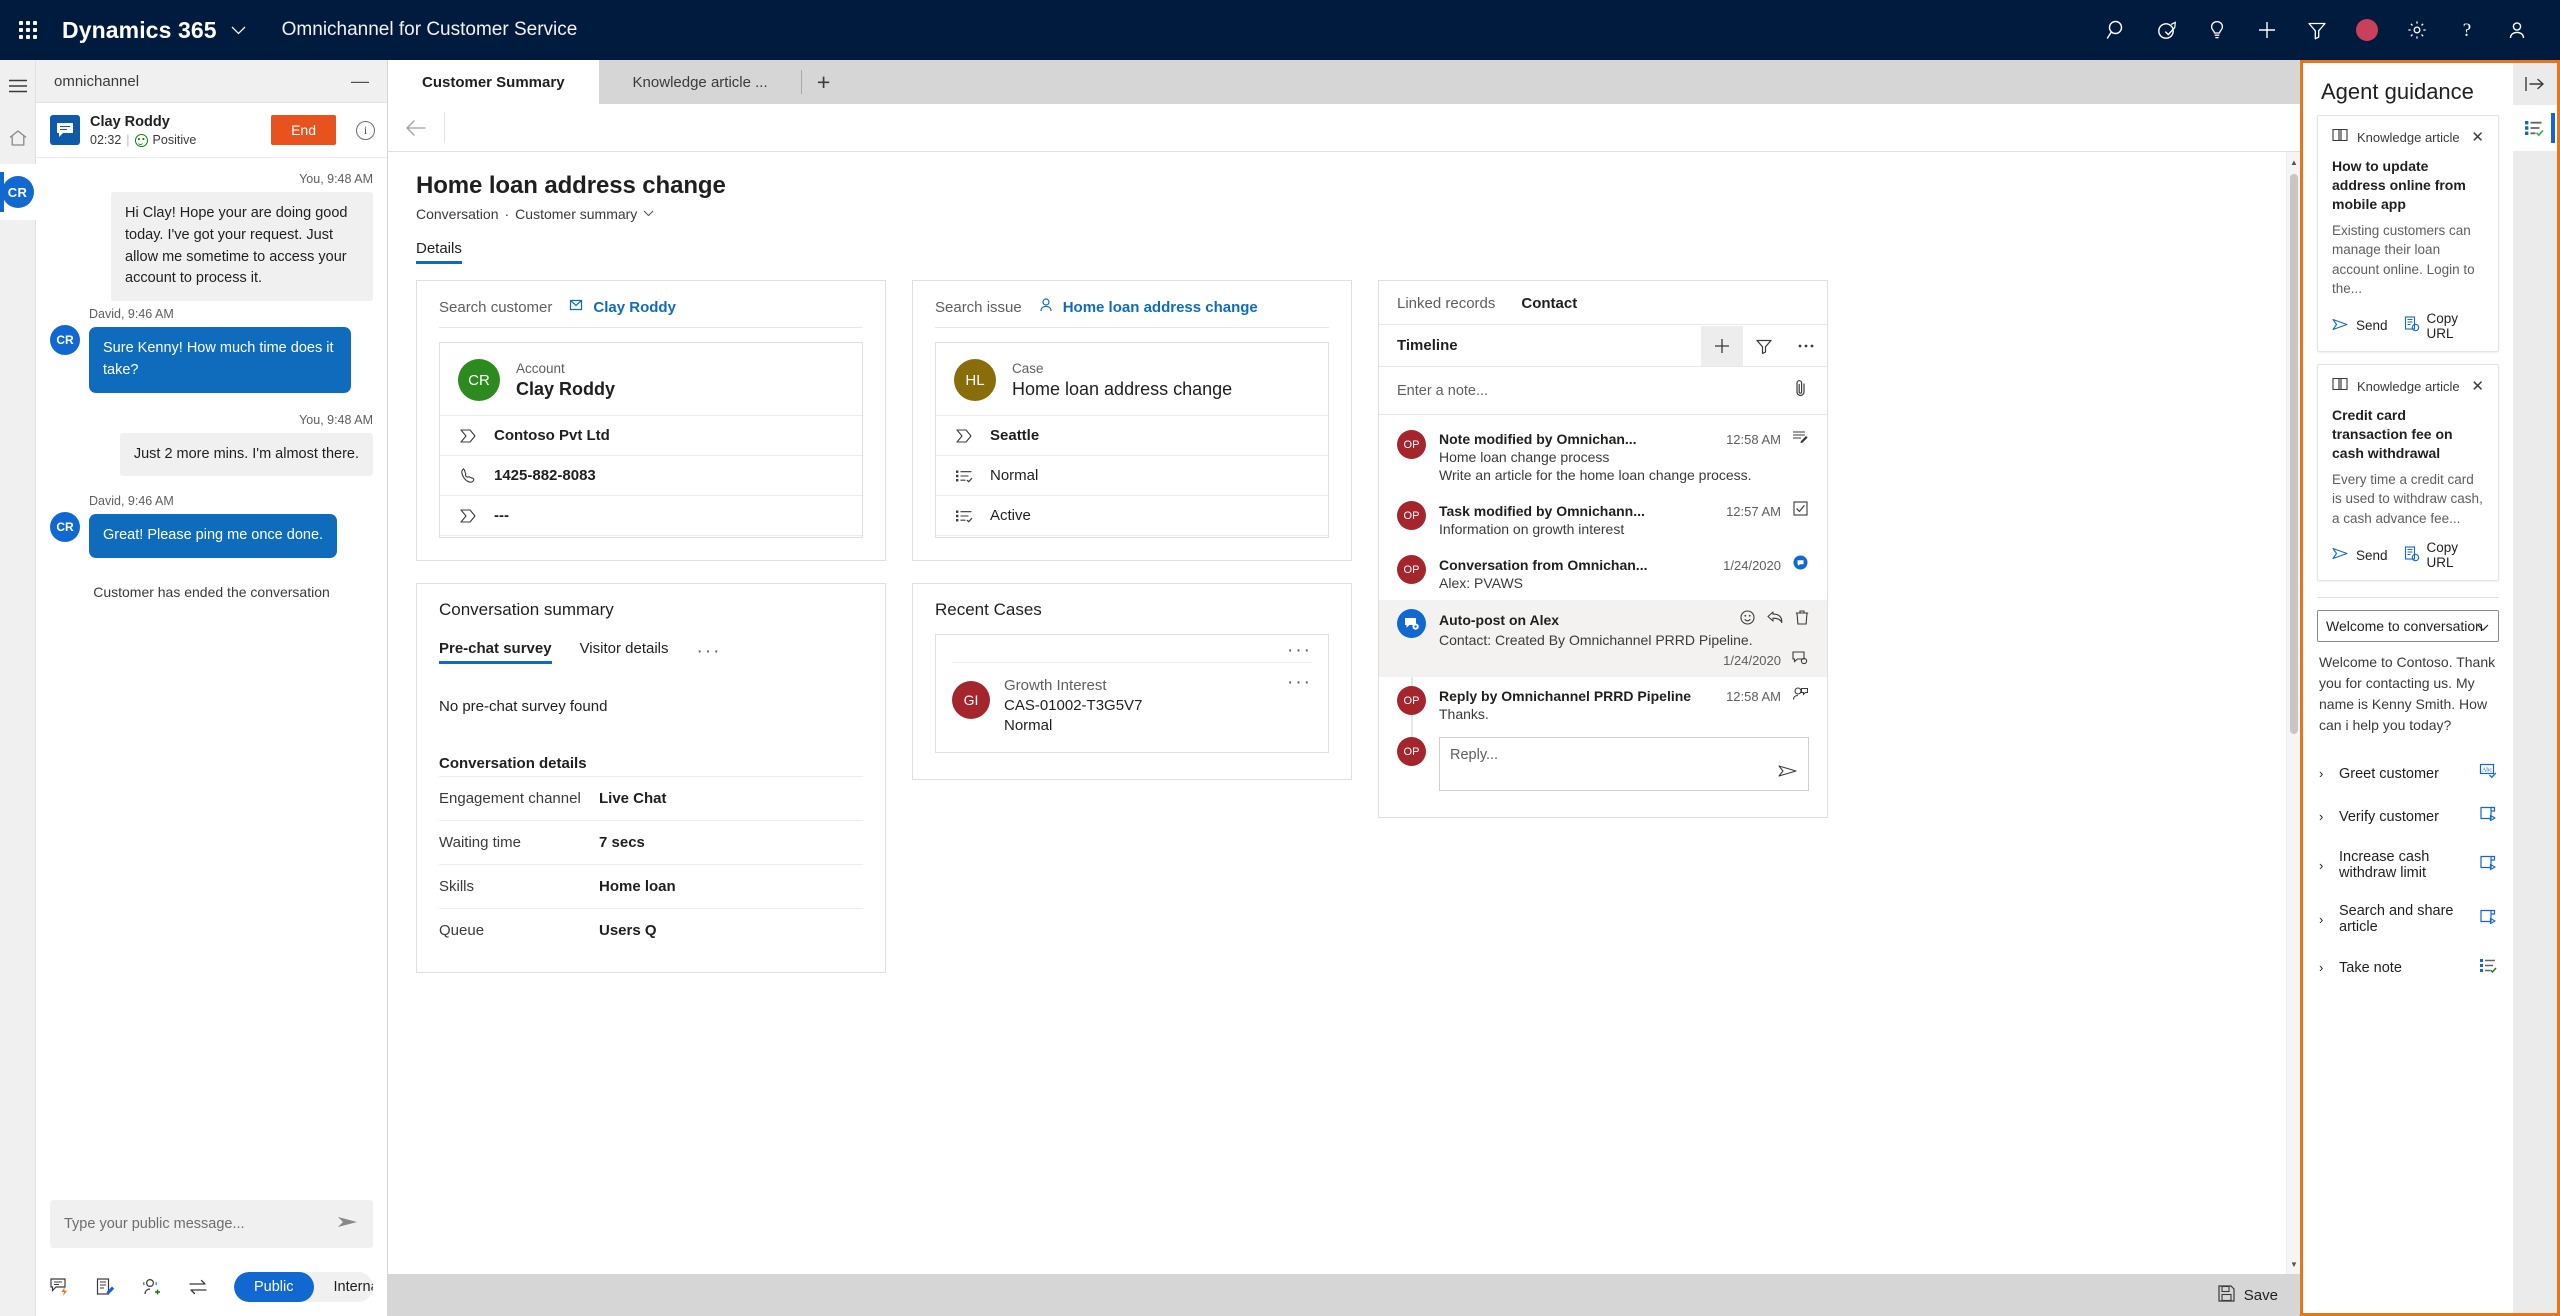  Describe the element at coordinates (344, 1287) in the screenshot. I see `toggle-internal: Internal` at that location.